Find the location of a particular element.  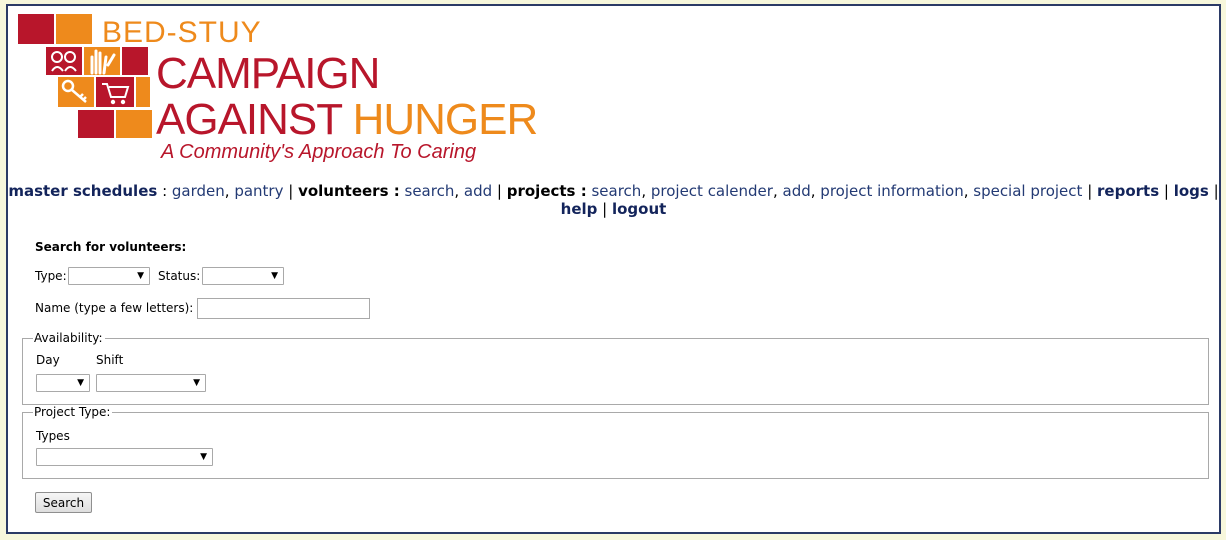

logo-line-3: AGAINST HUNGER is located at coordinates (347, 119).